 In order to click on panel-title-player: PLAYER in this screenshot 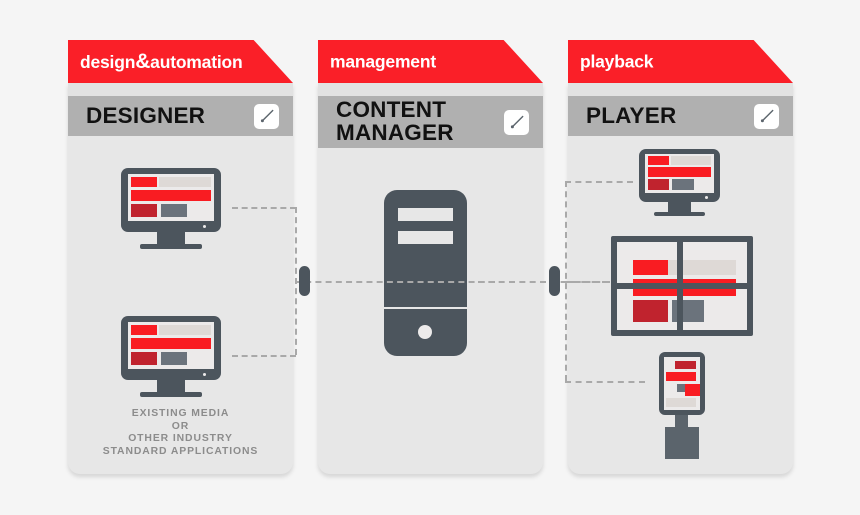, I will do `click(631, 115)`.